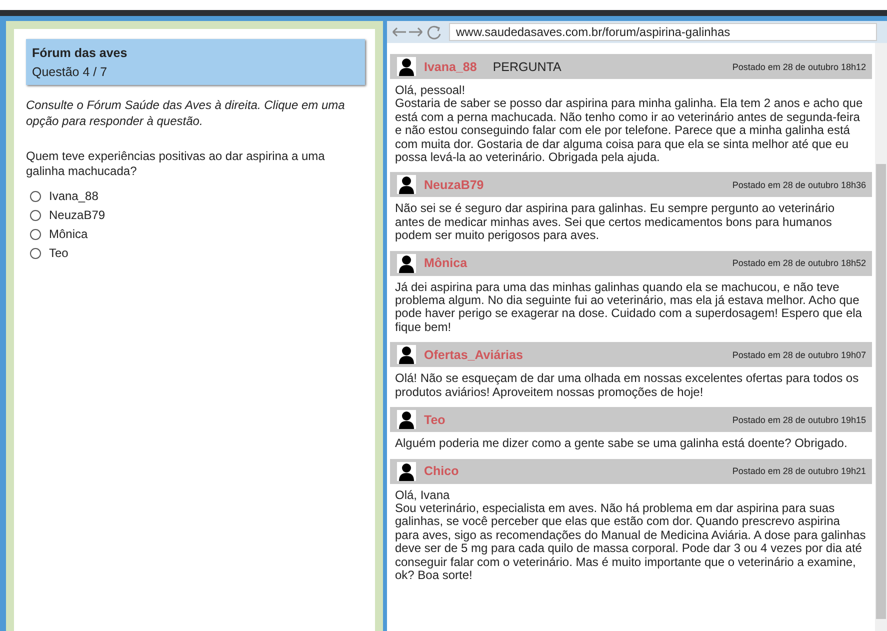  Describe the element at coordinates (799, 263) in the screenshot. I see `post-date: Postado em 28 de outubro 18h52` at that location.